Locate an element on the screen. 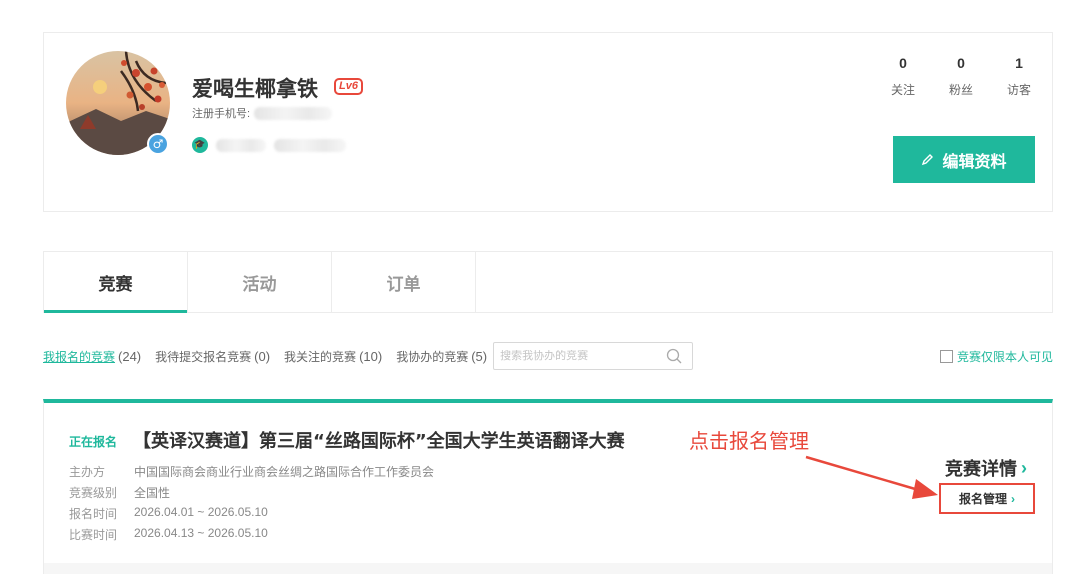  filter-label: 我报名的竞赛 is located at coordinates (79, 356).